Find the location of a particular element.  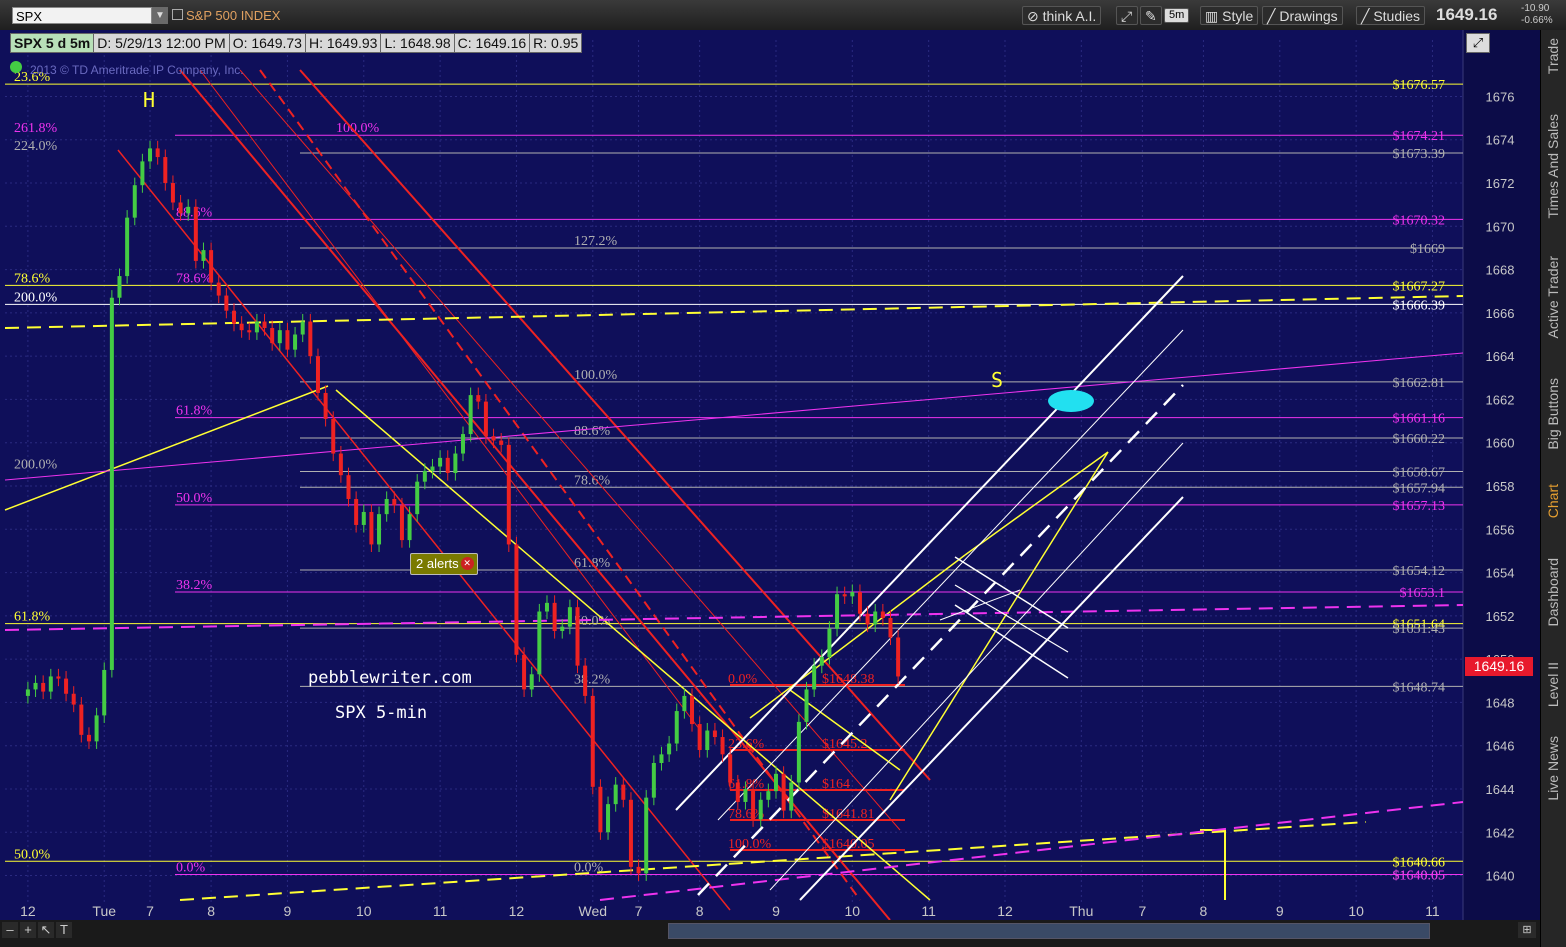

tab-label: Dashboard is located at coordinates (1553, 592).